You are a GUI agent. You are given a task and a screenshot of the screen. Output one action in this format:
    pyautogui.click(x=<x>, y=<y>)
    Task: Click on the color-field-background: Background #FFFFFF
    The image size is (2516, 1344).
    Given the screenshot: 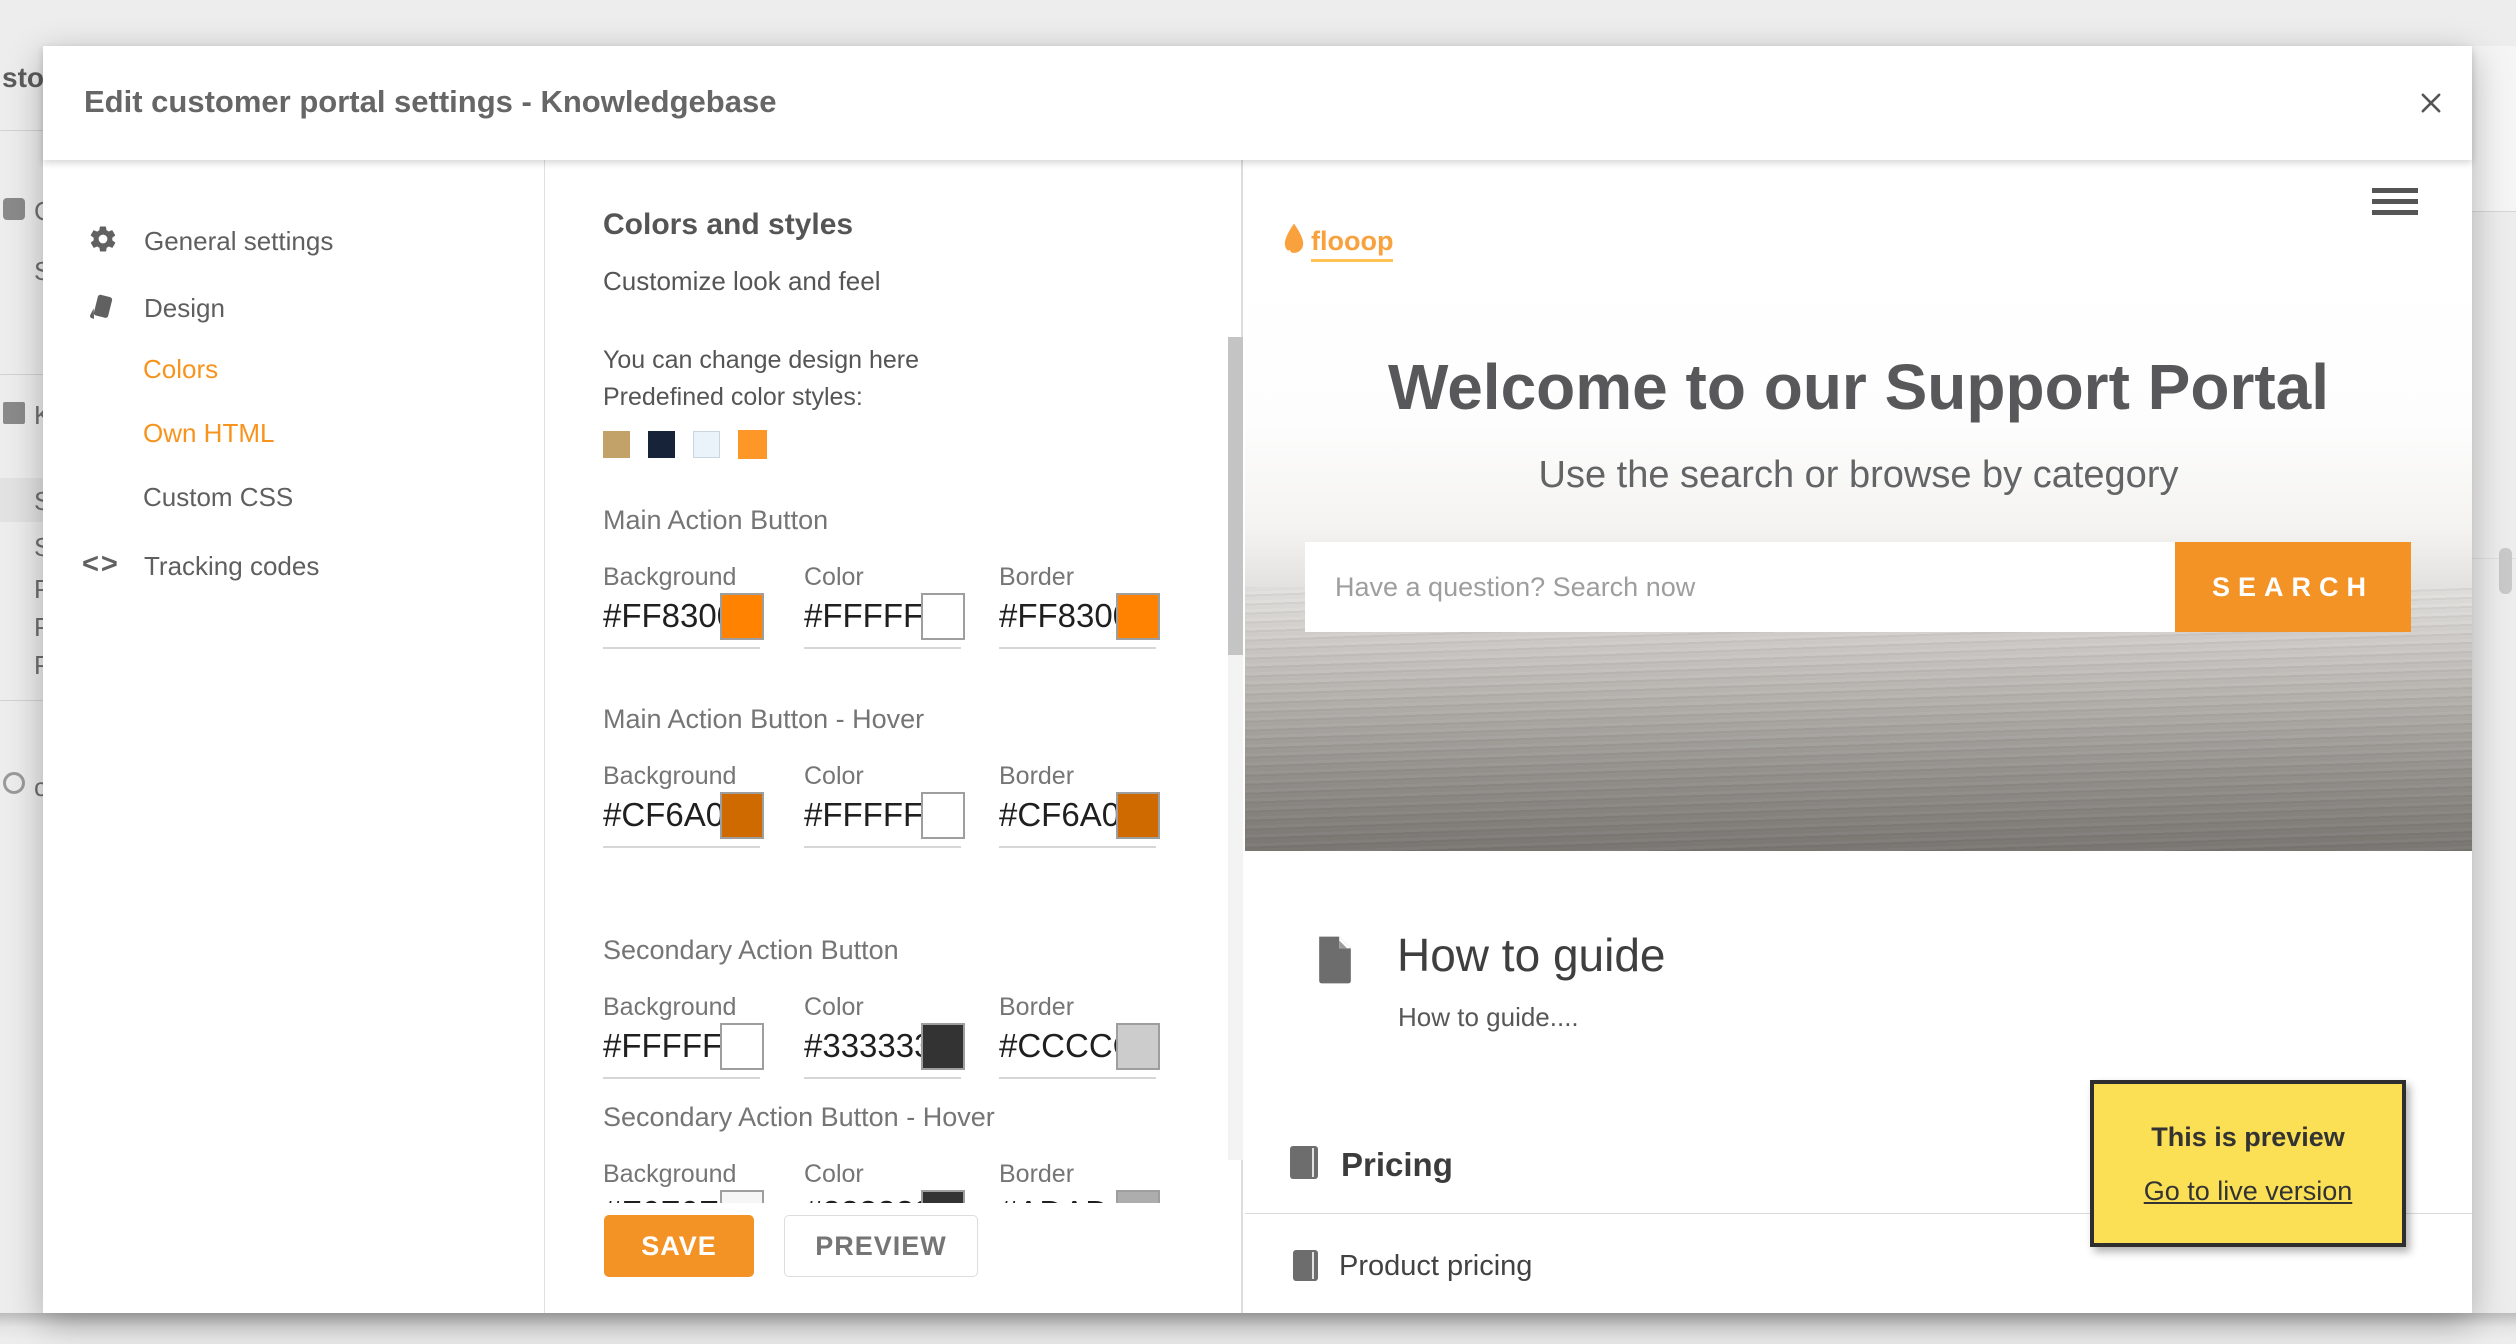 What is the action you would take?
    pyautogui.click(x=683, y=1036)
    